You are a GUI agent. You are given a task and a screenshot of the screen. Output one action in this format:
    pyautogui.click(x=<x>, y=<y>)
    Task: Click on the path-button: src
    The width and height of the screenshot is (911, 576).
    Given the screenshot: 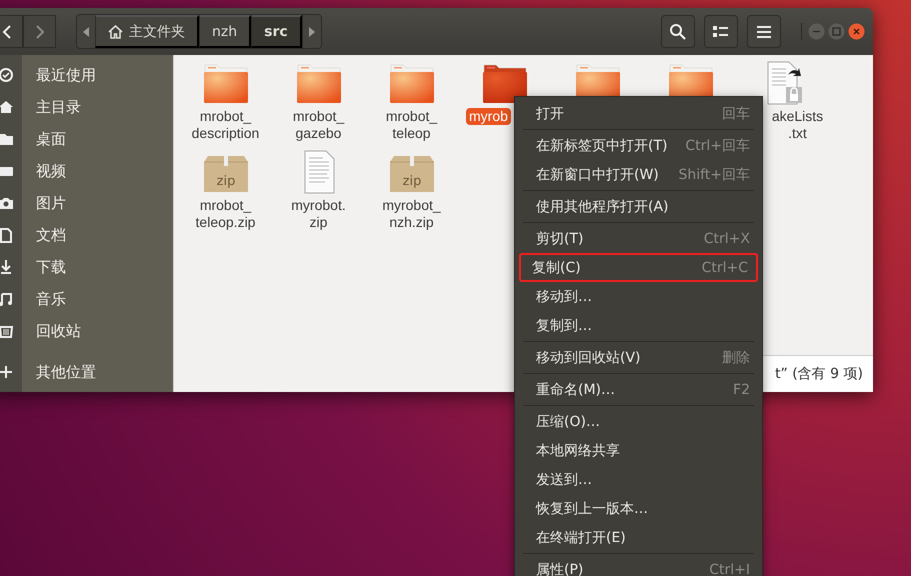 What is the action you would take?
    pyautogui.click(x=276, y=31)
    